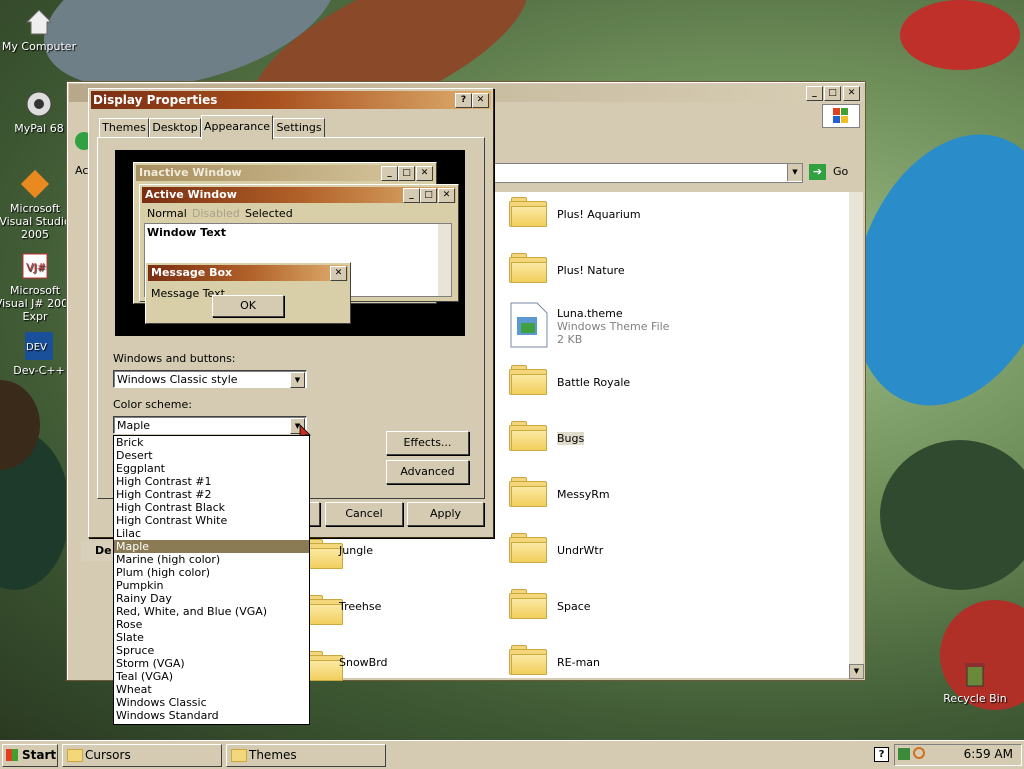 This screenshot has height=769, width=1024. I want to click on preview-message-box: Message Box ✕ Message Text OK, so click(248, 293).